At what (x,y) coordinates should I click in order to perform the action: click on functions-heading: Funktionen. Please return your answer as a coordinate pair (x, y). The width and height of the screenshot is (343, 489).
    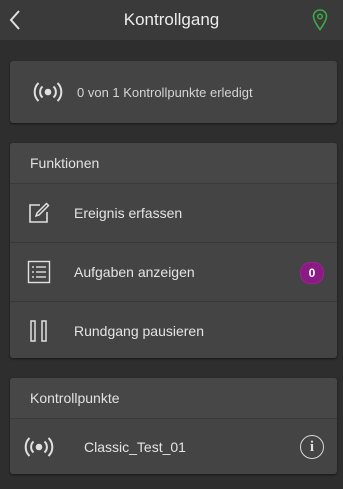
    Looking at the image, I should click on (173, 163).